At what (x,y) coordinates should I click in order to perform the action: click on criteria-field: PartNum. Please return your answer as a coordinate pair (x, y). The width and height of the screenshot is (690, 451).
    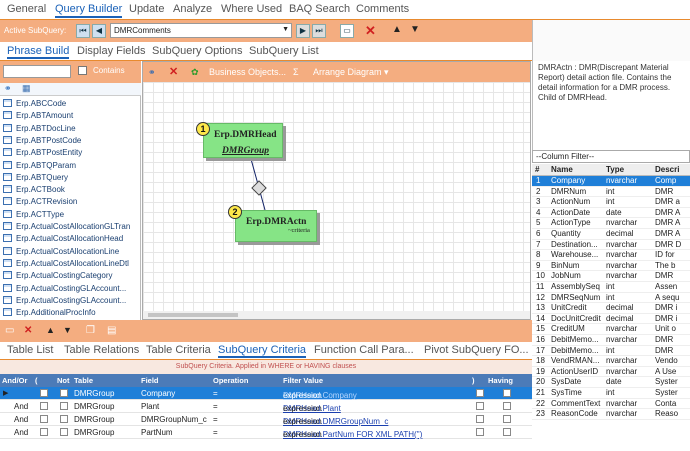
    Looking at the image, I should click on (157, 432).